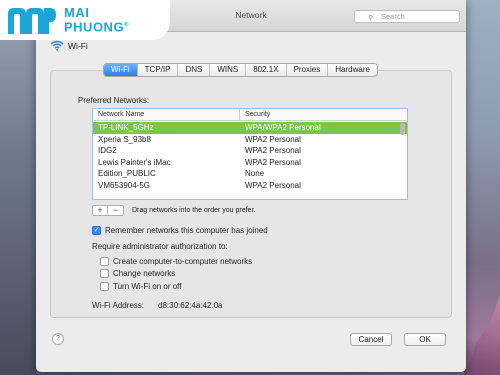  What do you see at coordinates (257, 114) in the screenshot?
I see `column-header-security: Security` at bounding box center [257, 114].